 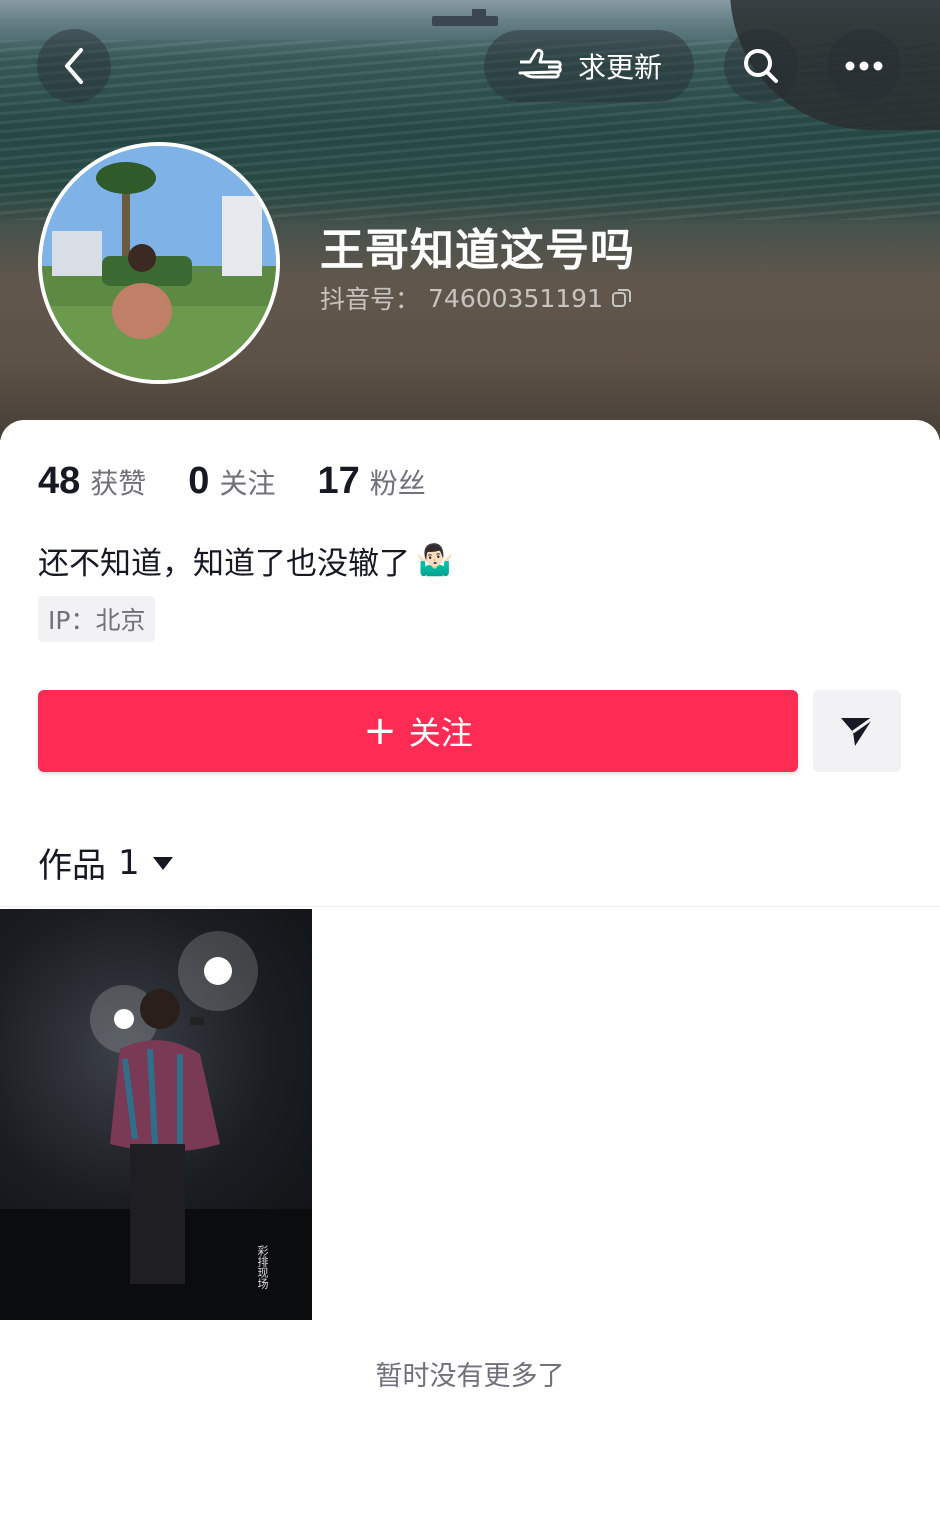 I want to click on more-dots-icon, so click(x=864, y=66).